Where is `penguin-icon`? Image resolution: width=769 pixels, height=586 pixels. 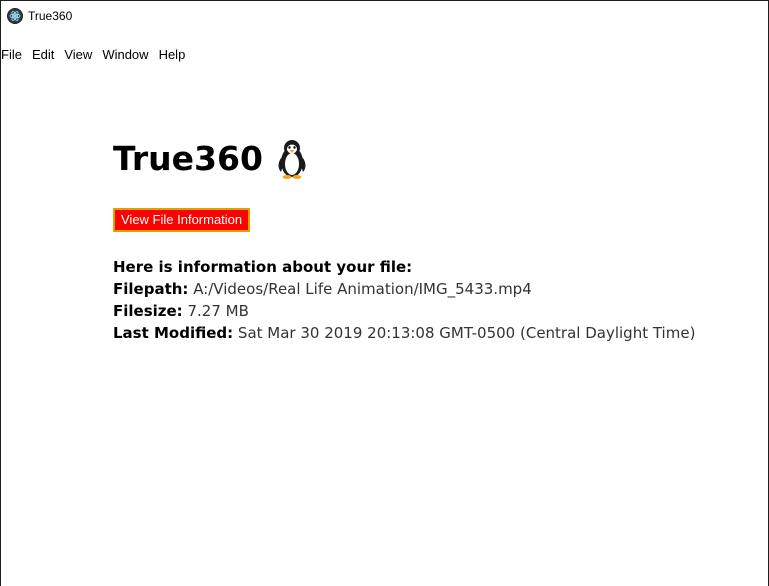
penguin-icon is located at coordinates (292, 159).